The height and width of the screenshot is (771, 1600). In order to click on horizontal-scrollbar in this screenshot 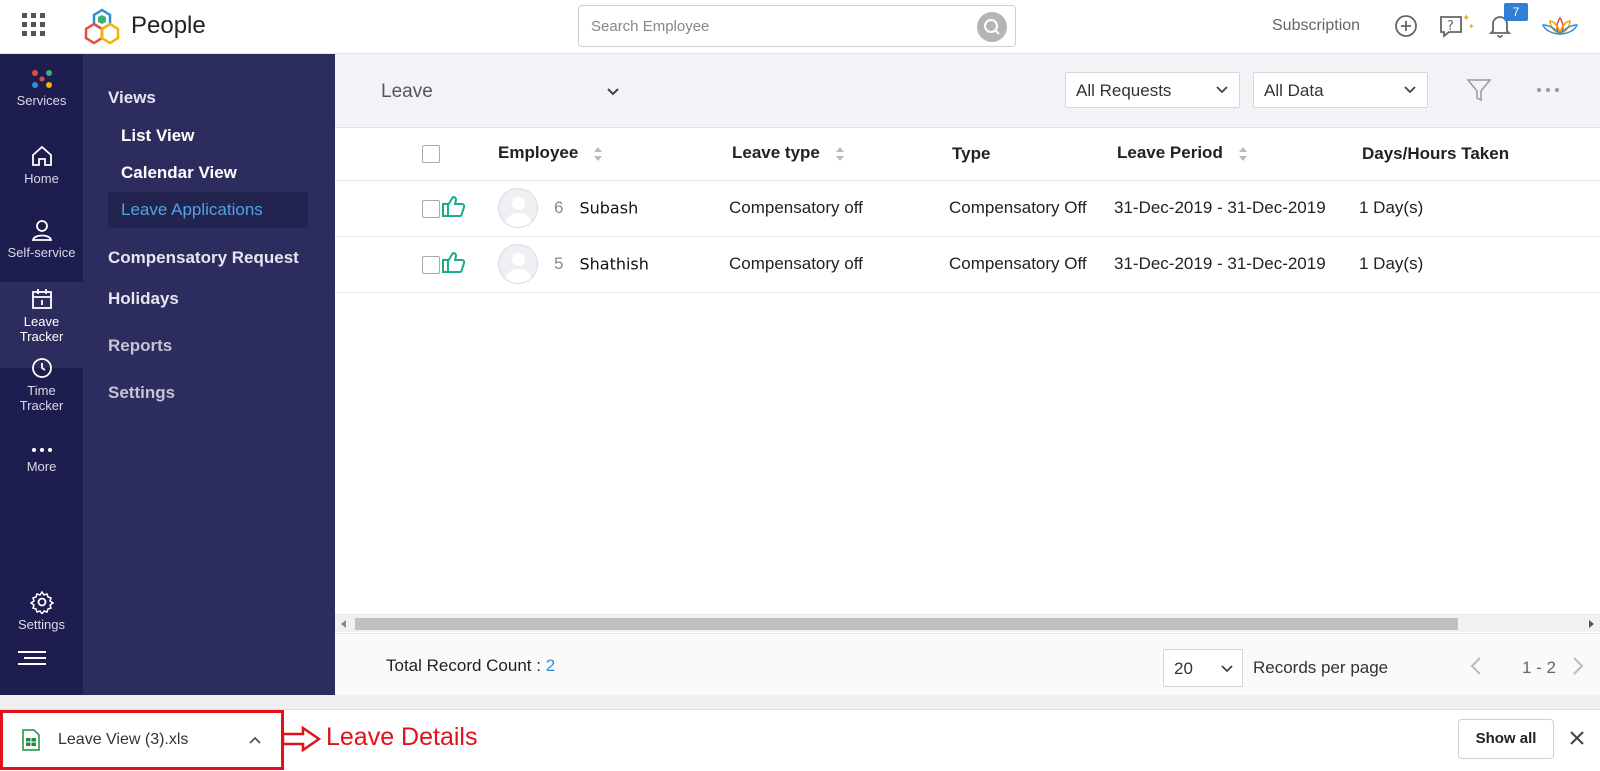, I will do `click(967, 623)`.